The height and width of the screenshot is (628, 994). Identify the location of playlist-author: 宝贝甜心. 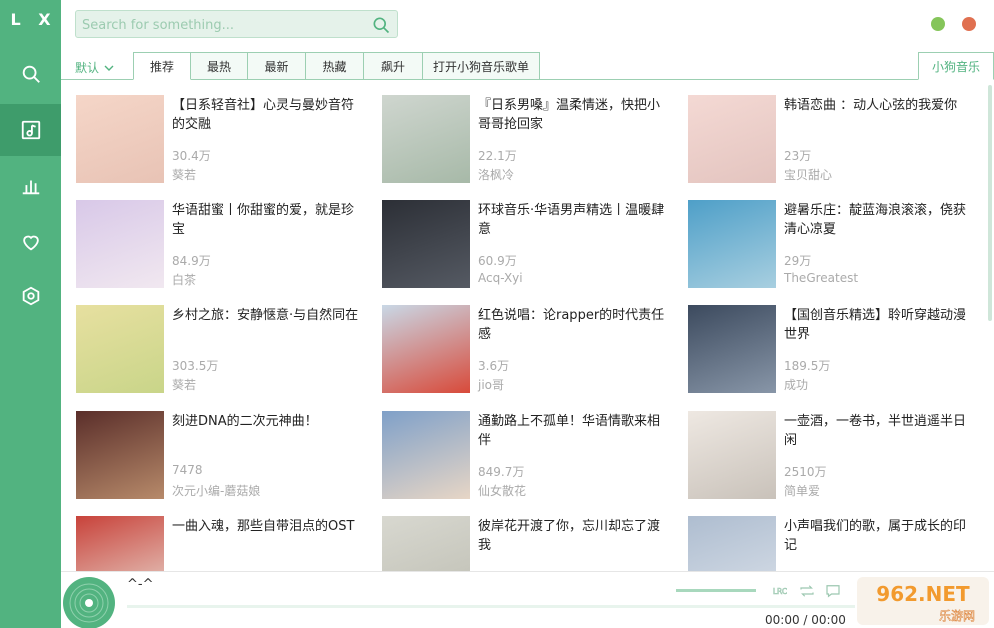
(808, 175).